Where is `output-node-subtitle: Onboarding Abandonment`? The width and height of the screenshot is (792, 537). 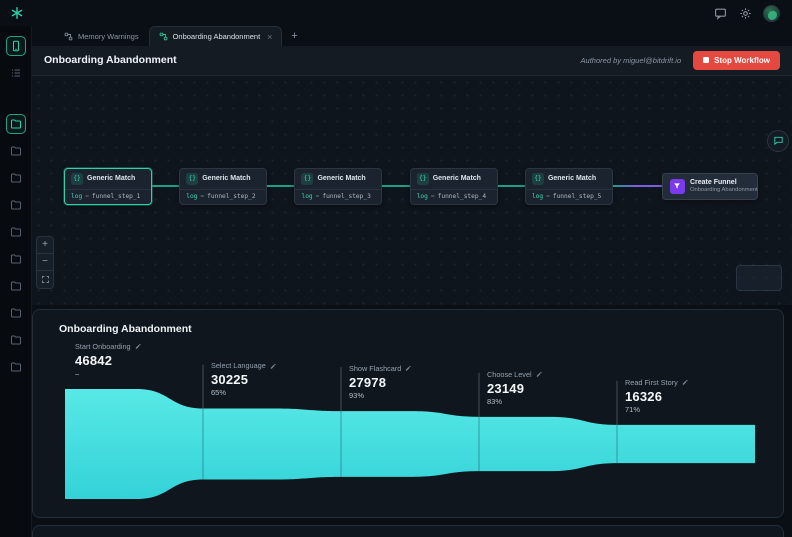 output-node-subtitle: Onboarding Abandonment is located at coordinates (723, 190).